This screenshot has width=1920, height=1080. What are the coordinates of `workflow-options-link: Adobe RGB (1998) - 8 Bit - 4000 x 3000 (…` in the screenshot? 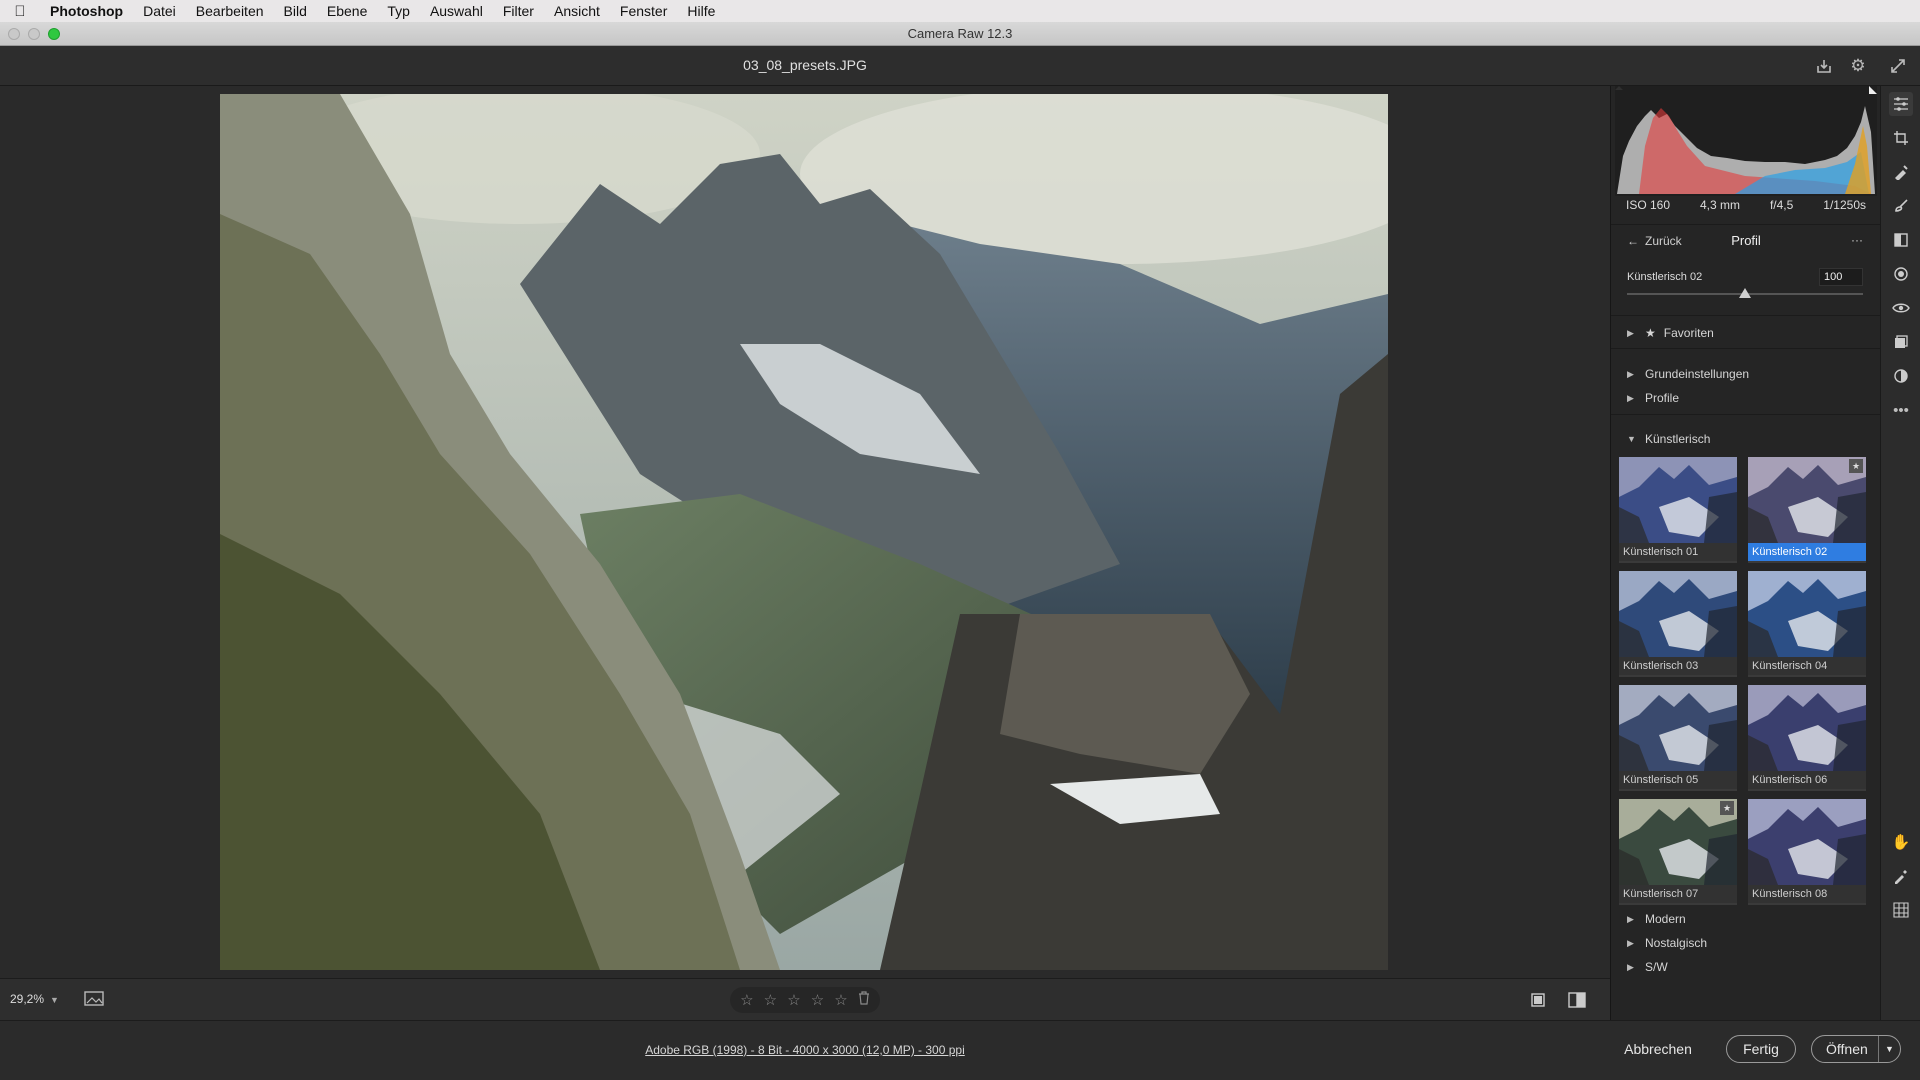 It's located at (805, 1050).